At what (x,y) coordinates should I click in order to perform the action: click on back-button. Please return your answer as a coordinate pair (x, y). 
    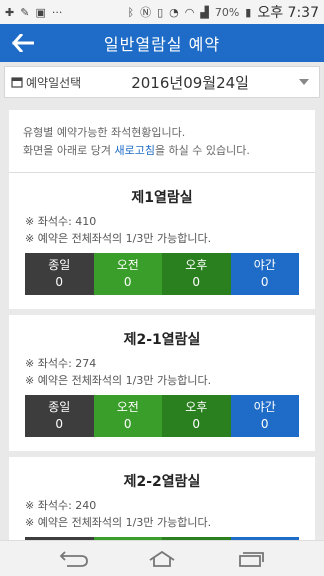
    Looking at the image, I should click on (23, 43).